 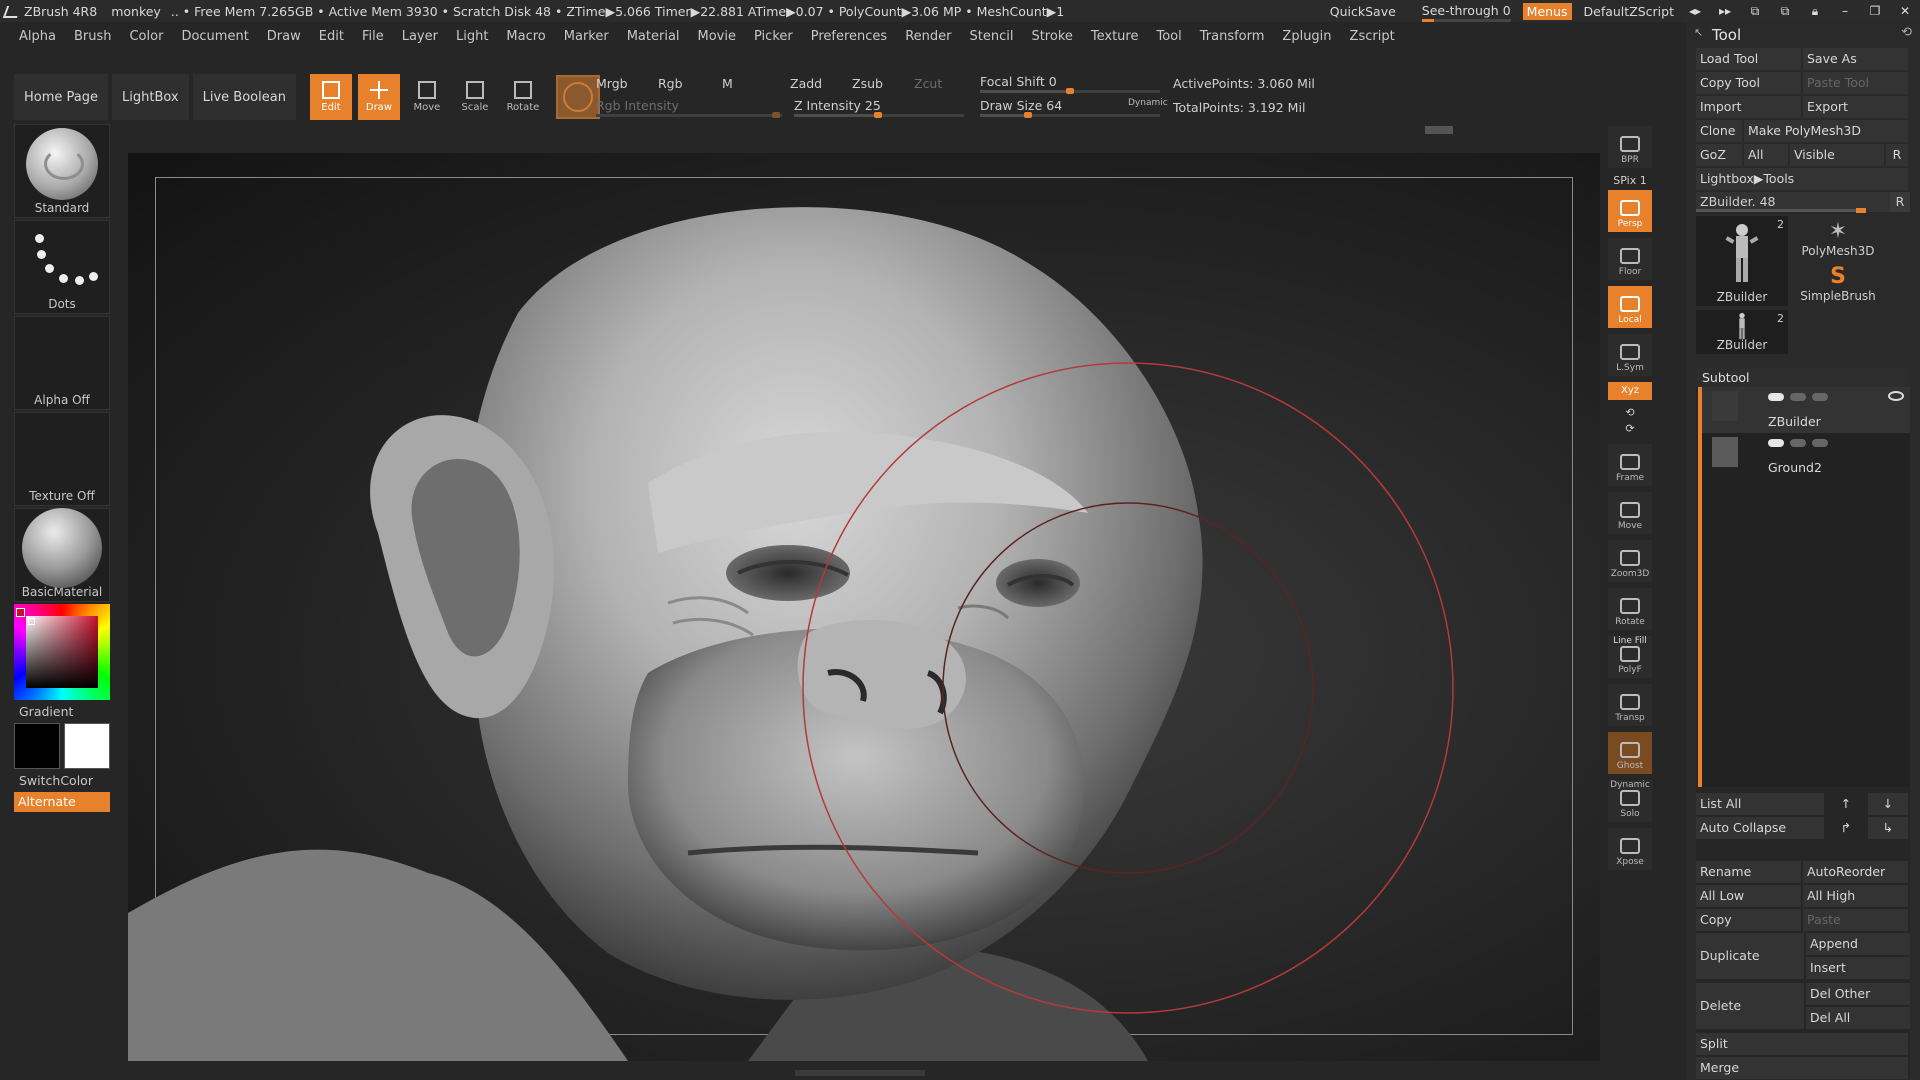 I want to click on goz-visible-button: Visible, so click(x=1837, y=155).